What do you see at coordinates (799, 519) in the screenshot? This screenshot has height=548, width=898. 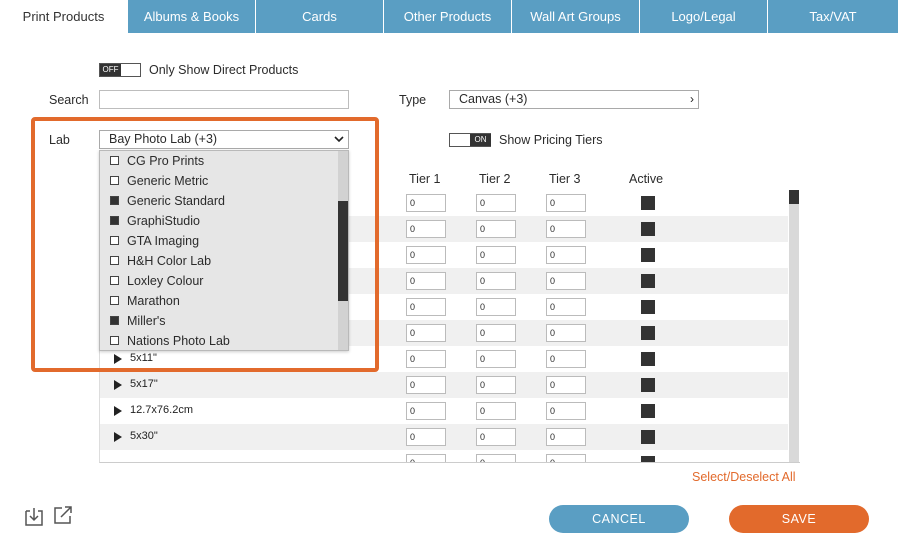 I see `save-button: SAVE` at bounding box center [799, 519].